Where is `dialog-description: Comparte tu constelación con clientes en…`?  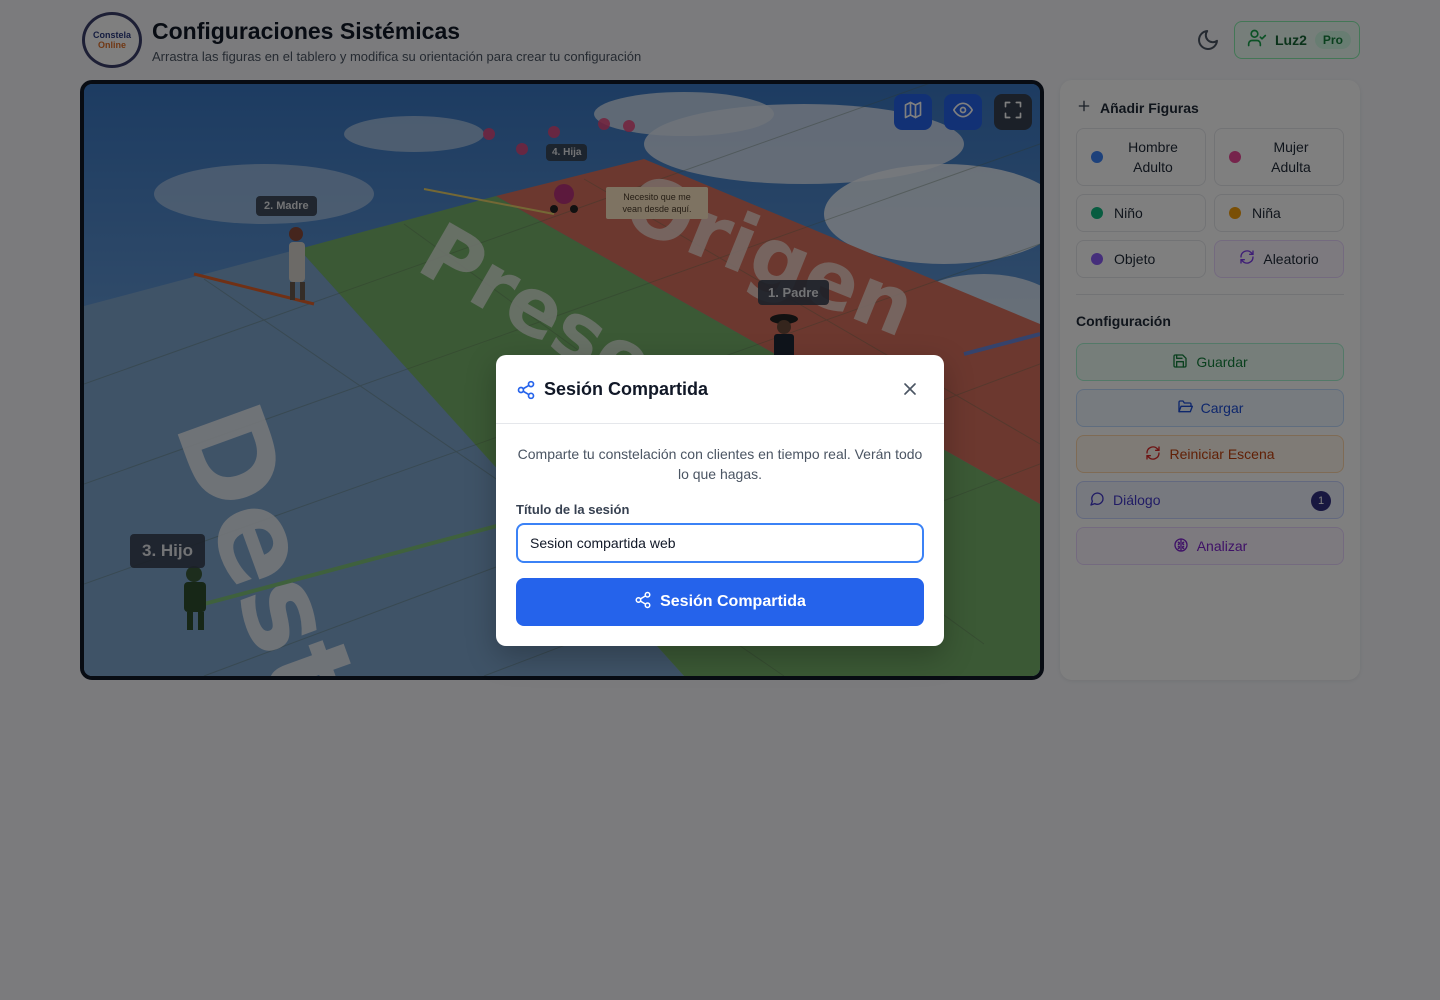
dialog-description: Comparte tu constelación con clientes en… is located at coordinates (720, 464).